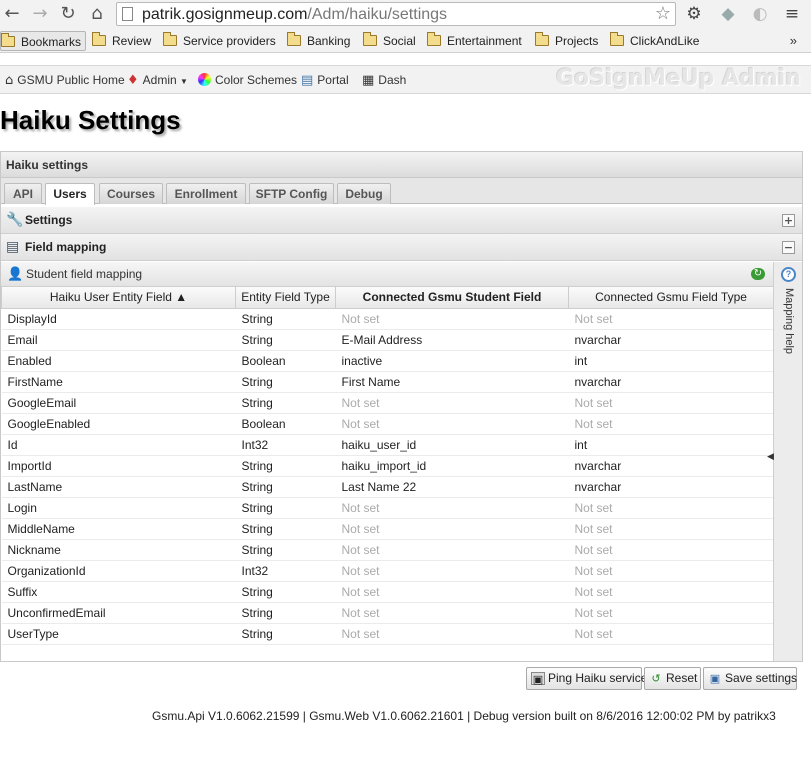 The height and width of the screenshot is (765, 811). What do you see at coordinates (787, 461) in the screenshot?
I see `mapping-help-sidebar: ? Mapping help` at bounding box center [787, 461].